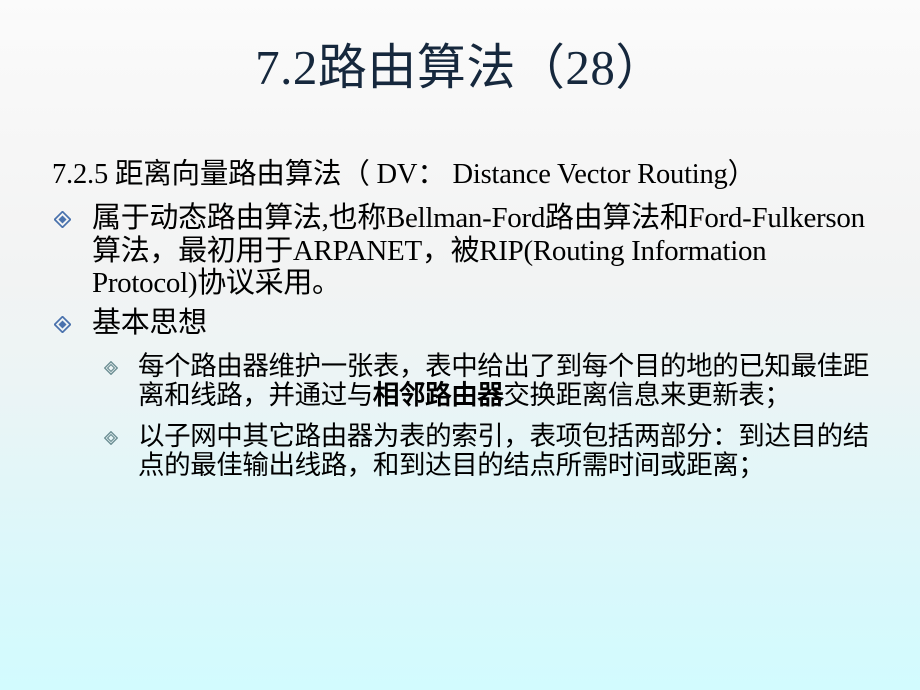  I want to click on bullet-text-emphasis: 相邻路由器, so click(438, 395).